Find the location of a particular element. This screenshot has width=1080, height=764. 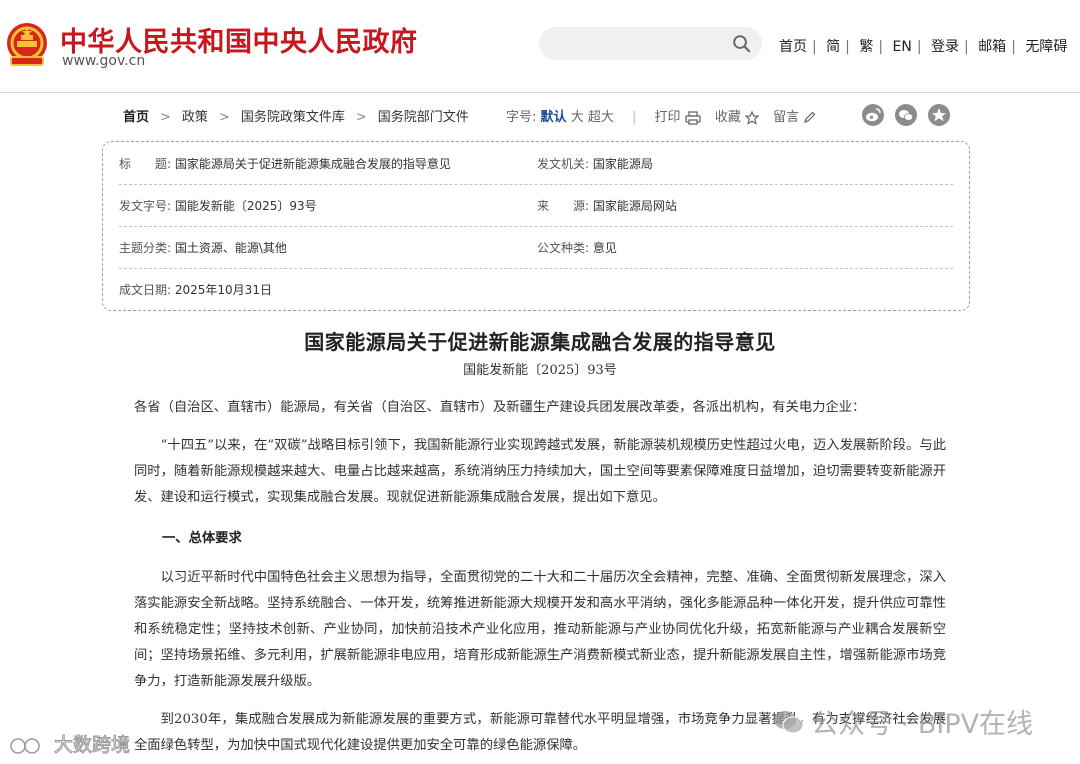

info-value: 国家能源局 is located at coordinates (622, 164).